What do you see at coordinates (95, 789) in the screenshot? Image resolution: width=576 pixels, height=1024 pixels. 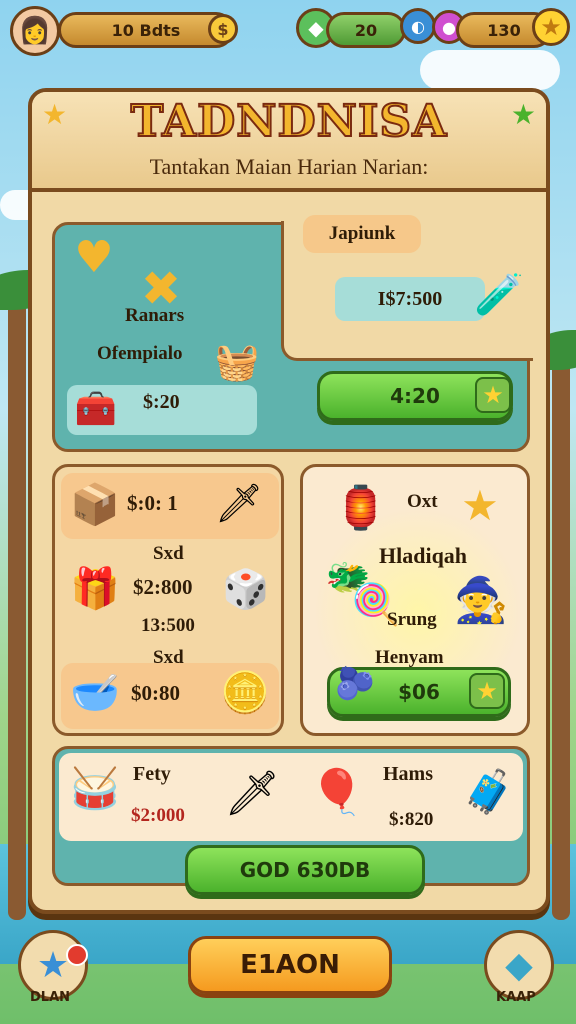 I see `drum-icon: 🥁` at bounding box center [95, 789].